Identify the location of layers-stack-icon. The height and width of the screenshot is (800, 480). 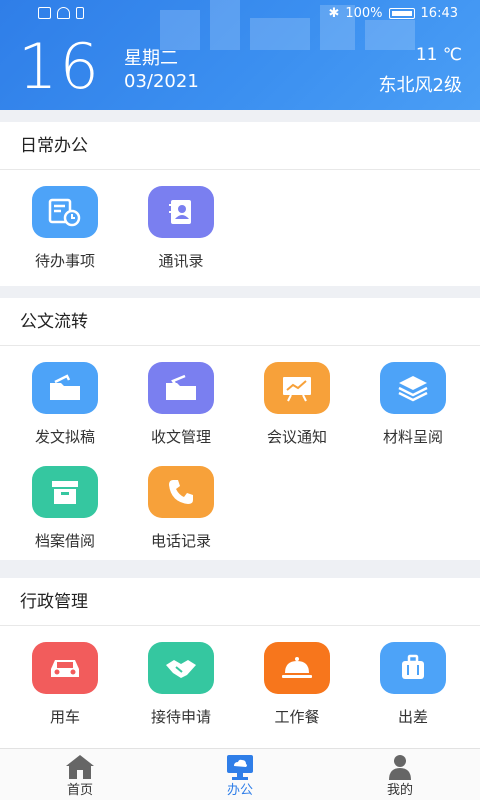
(413, 388).